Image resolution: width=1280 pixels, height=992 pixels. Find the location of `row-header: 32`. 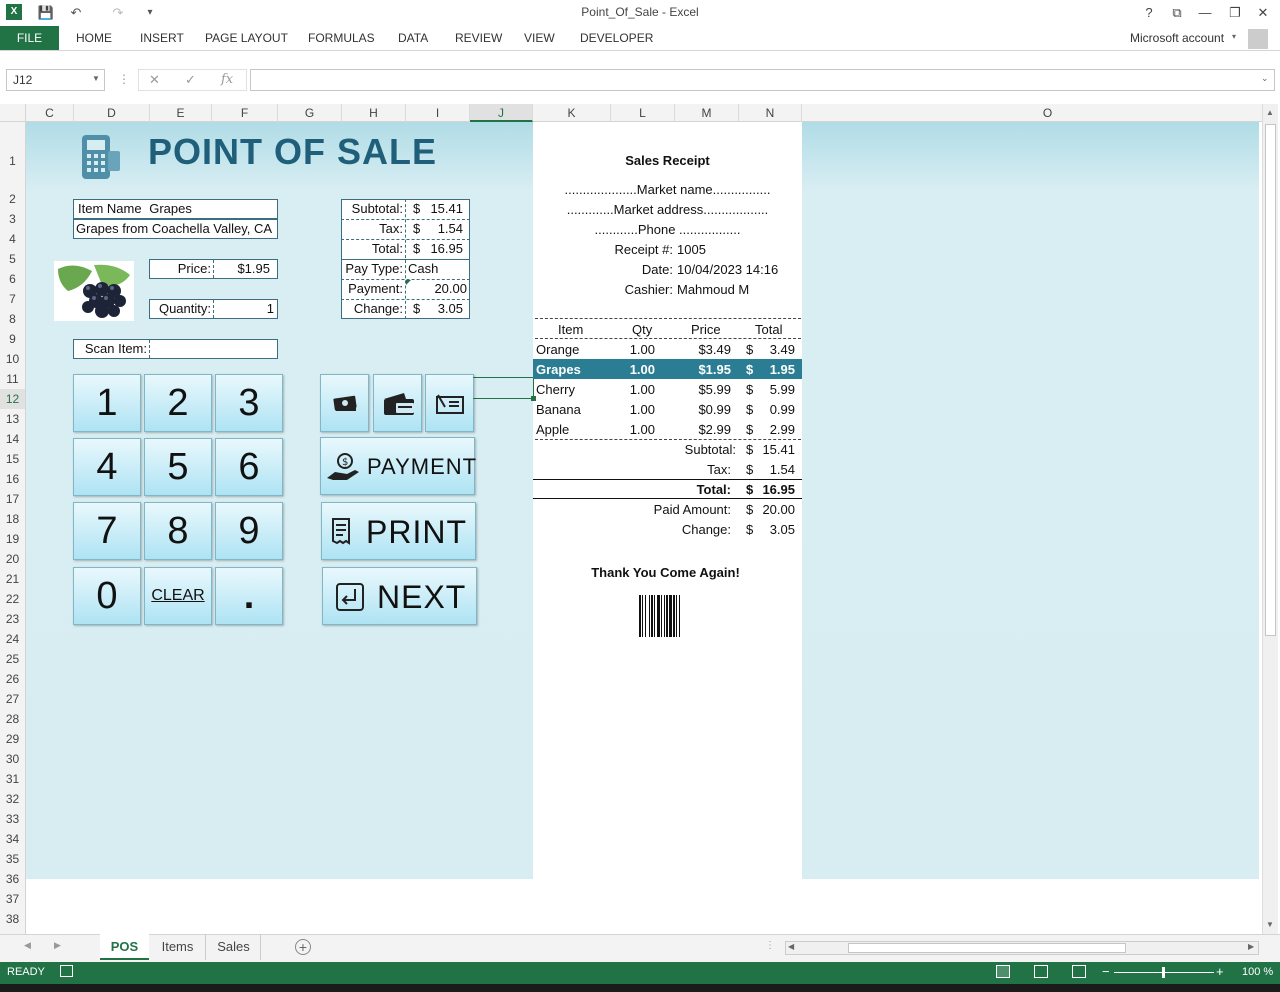

row-header: 32 is located at coordinates (12, 799).